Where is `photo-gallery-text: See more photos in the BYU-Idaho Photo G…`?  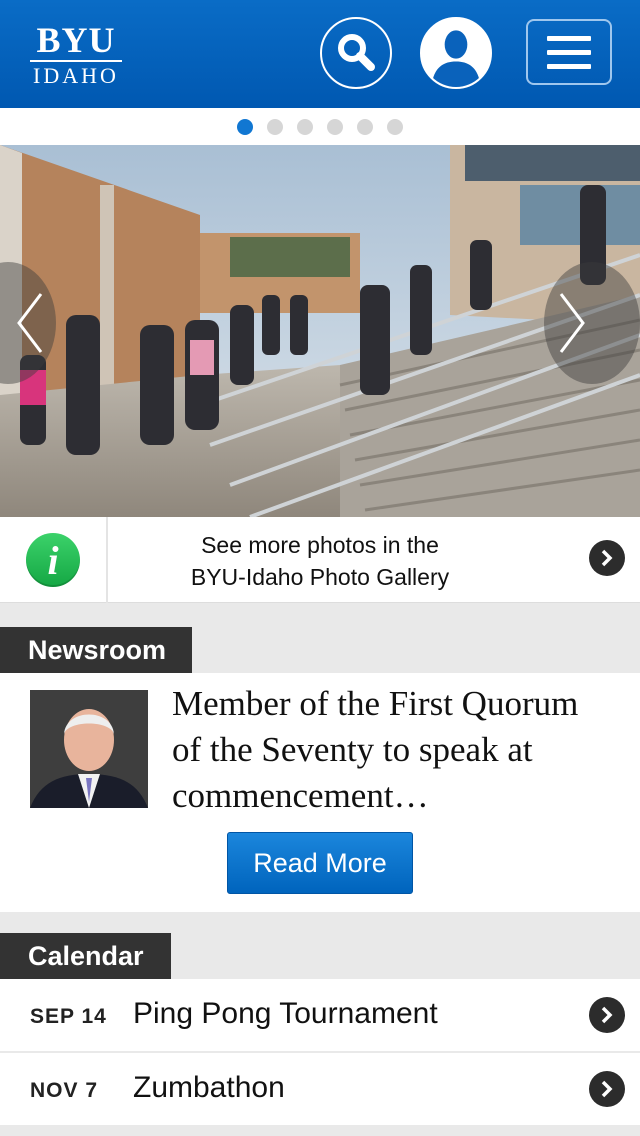
photo-gallery-text: See more photos in the BYU-Idaho Photo G… is located at coordinates (320, 561).